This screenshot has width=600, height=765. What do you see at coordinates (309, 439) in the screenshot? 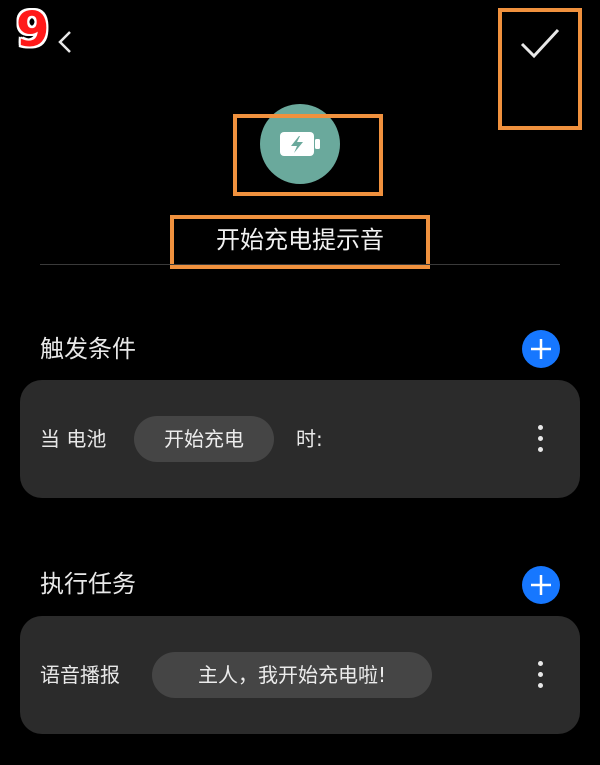
I see `condition-suffix: 时:` at bounding box center [309, 439].